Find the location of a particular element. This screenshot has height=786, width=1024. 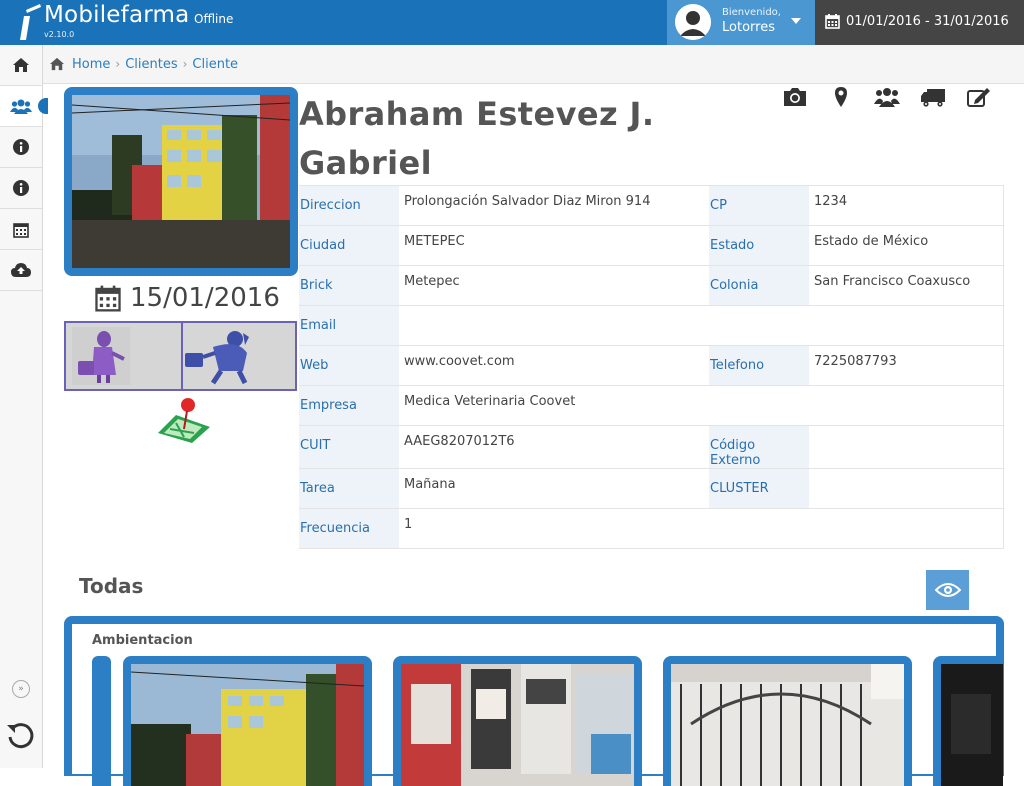

businessman-icon is located at coordinates (216, 358).